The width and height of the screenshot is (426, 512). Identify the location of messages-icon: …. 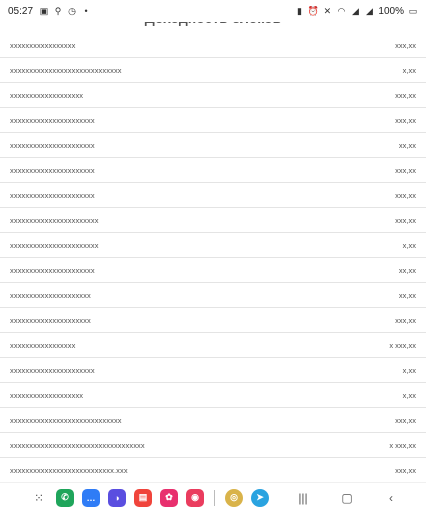
(91, 497).